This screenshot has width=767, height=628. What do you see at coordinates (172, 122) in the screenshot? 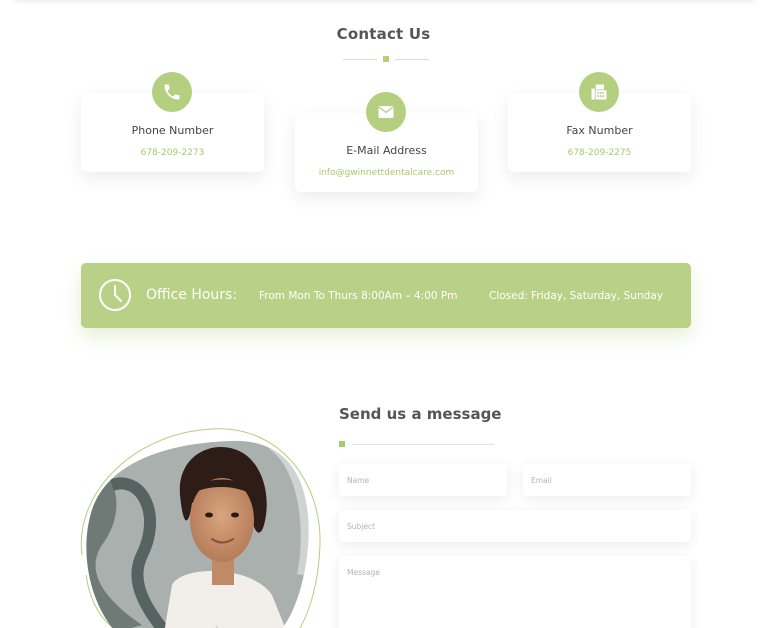
I see `phone-card: Phone Number 678-209-2273` at bounding box center [172, 122].